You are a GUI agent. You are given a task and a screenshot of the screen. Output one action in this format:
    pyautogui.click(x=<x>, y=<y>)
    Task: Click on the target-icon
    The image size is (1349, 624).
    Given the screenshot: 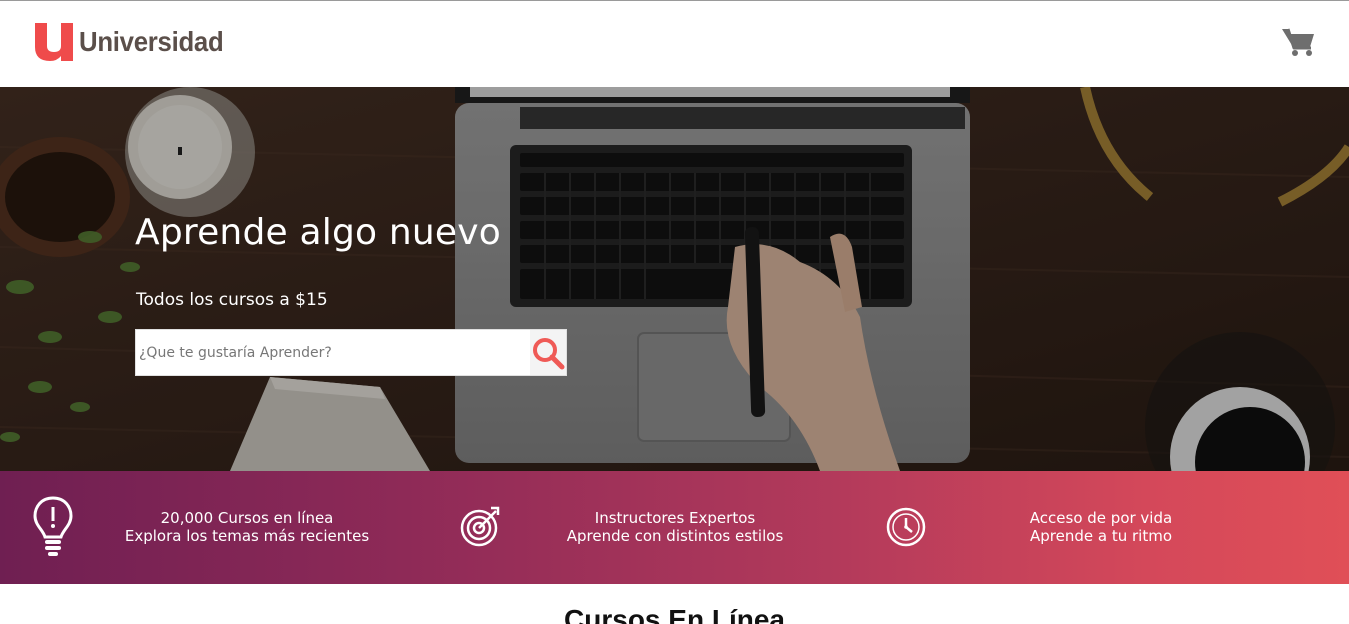 What is the action you would take?
    pyautogui.click(x=480, y=526)
    